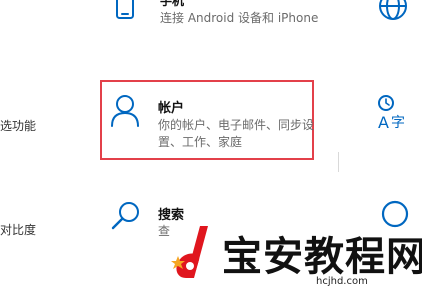  Describe the element at coordinates (125, 111) in the screenshot. I see `person-icon` at that location.